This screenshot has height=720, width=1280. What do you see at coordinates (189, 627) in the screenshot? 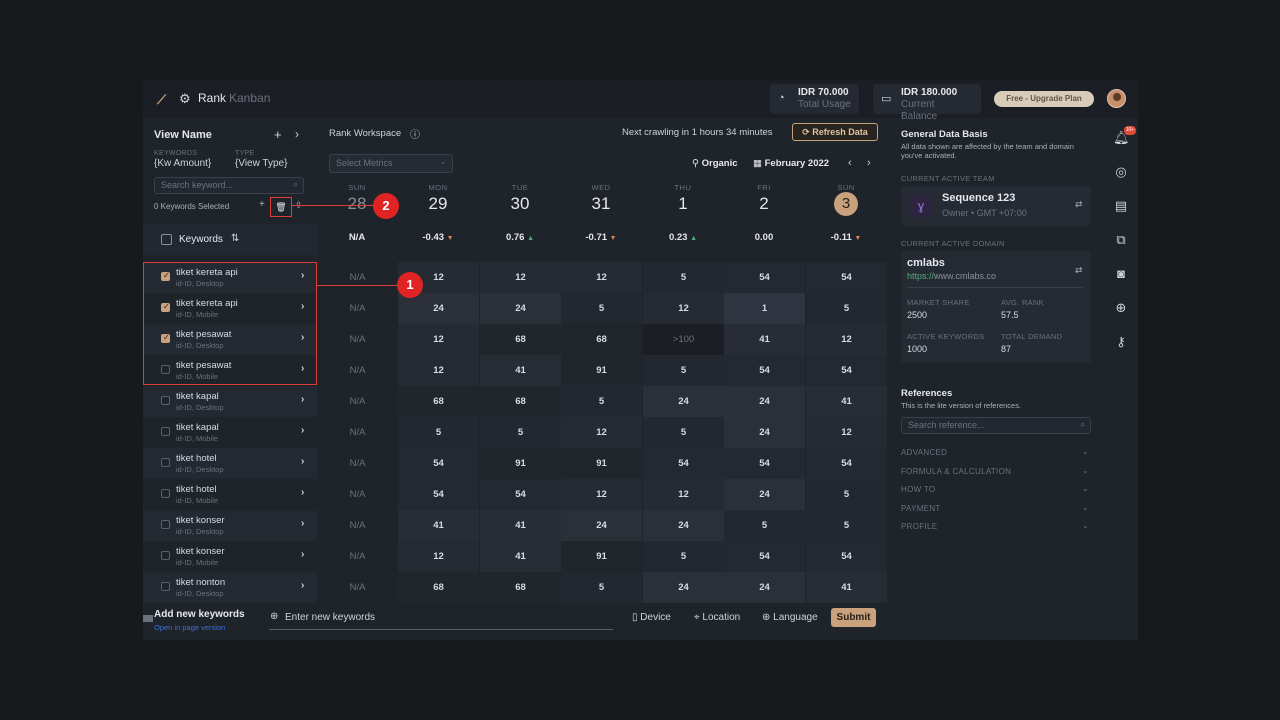
I see `open-page-version-link: Open in page version` at bounding box center [189, 627].